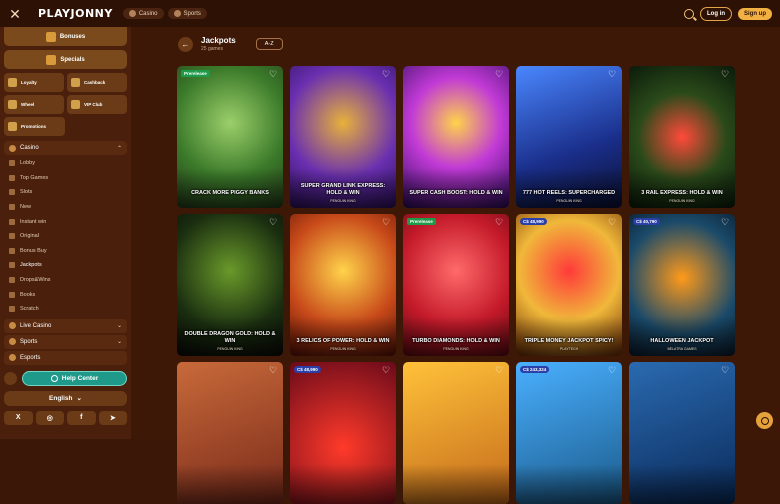 Image resolution: width=780 pixels, height=504 pixels. I want to click on game-card: C$ 40,790 ♡ HALLOWEEN JACKPOT BELATRA GAMES, so click(682, 285).